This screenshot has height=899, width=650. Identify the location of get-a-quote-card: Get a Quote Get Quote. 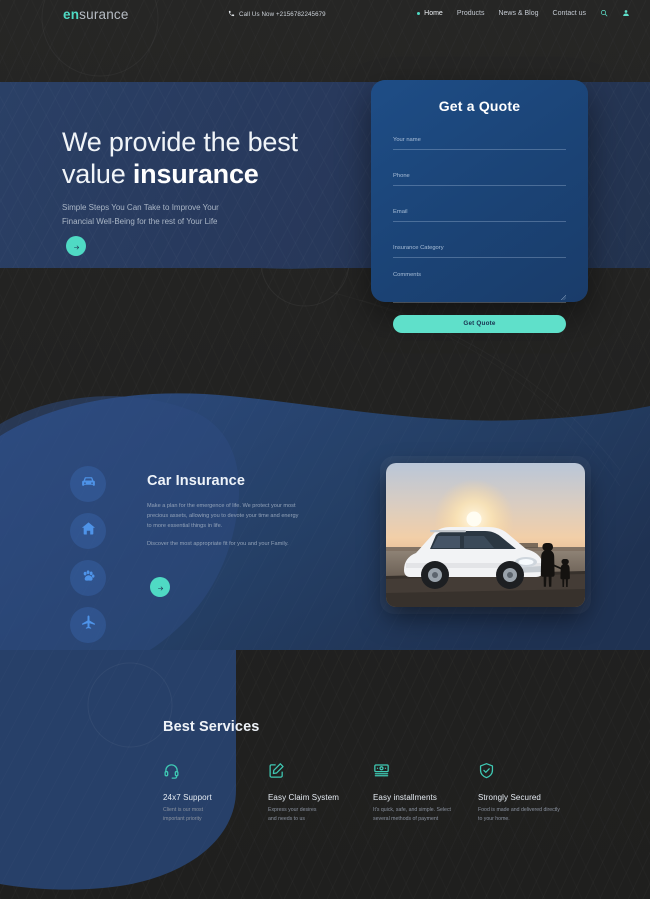
(479, 206).